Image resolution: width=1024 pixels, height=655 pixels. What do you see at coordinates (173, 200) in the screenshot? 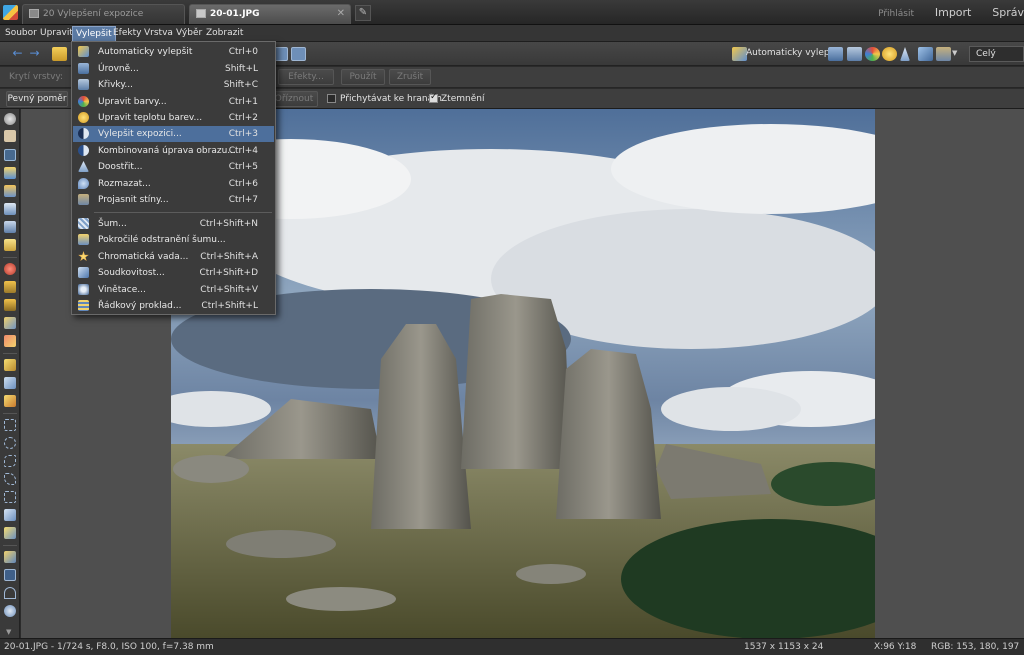
I see `menu-item-shadows: Projasnit stíny... Ctrl+7` at bounding box center [173, 200].